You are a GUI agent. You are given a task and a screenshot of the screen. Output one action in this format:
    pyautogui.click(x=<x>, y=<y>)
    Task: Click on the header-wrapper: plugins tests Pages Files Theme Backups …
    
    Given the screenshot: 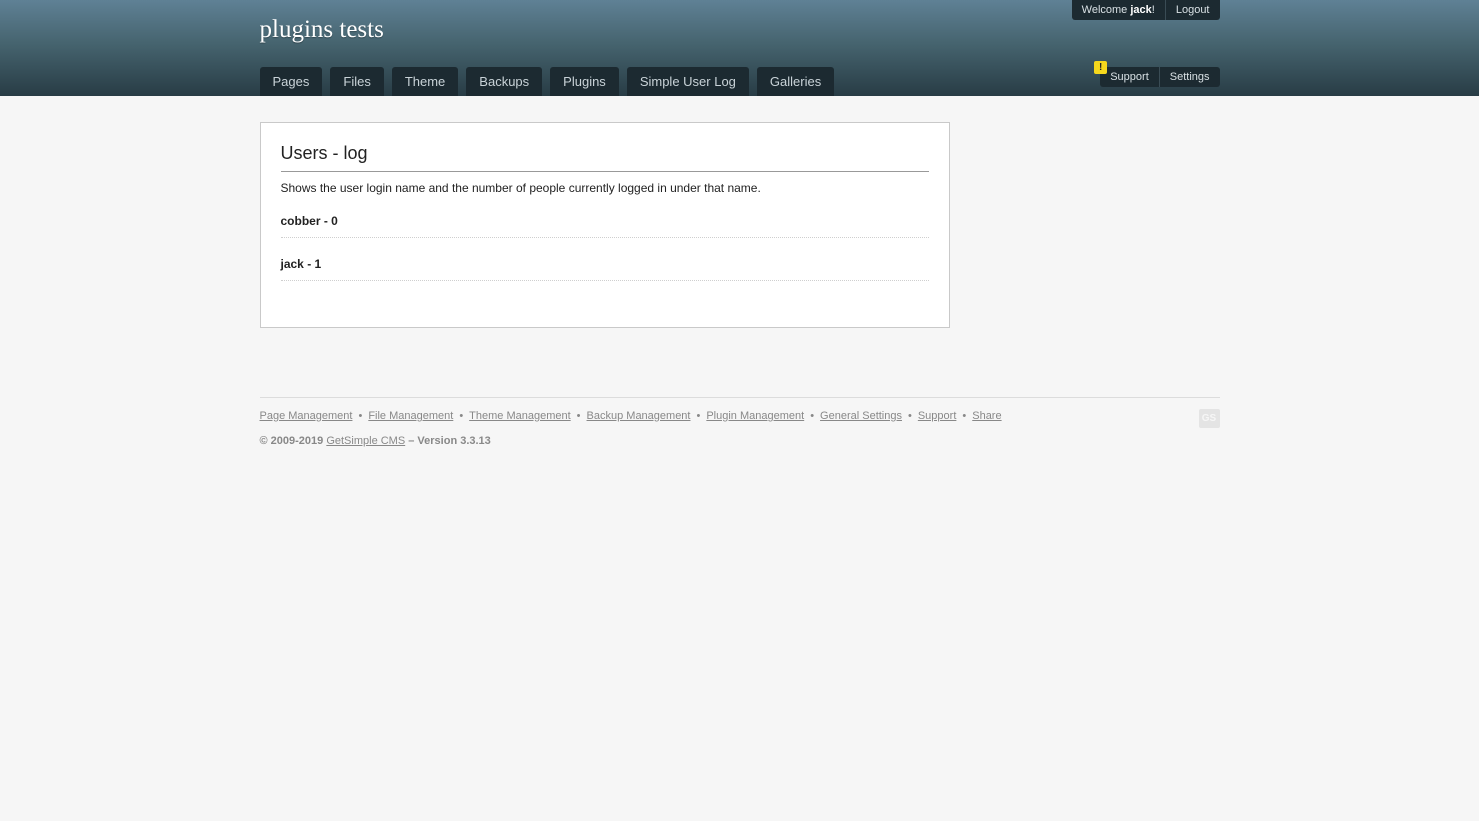 What is the action you would take?
    pyautogui.click(x=739, y=48)
    